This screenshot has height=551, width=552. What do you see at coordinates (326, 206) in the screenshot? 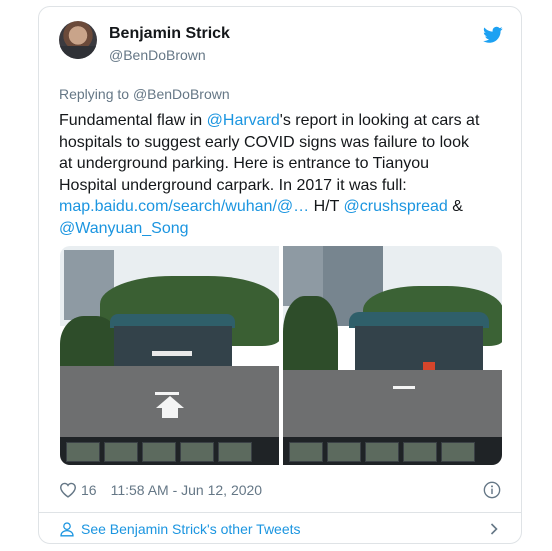
I see `tweet-text-segment: H/T` at bounding box center [326, 206].